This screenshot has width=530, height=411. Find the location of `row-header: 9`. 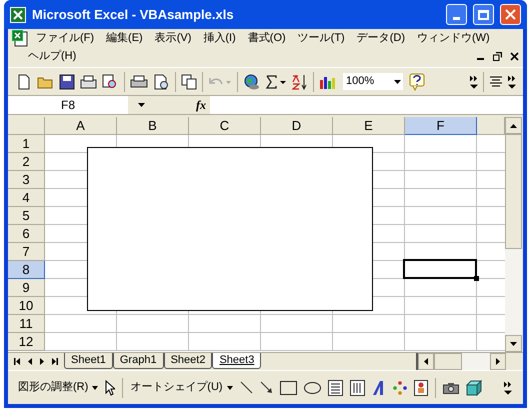

row-header: 9 is located at coordinates (26, 288).